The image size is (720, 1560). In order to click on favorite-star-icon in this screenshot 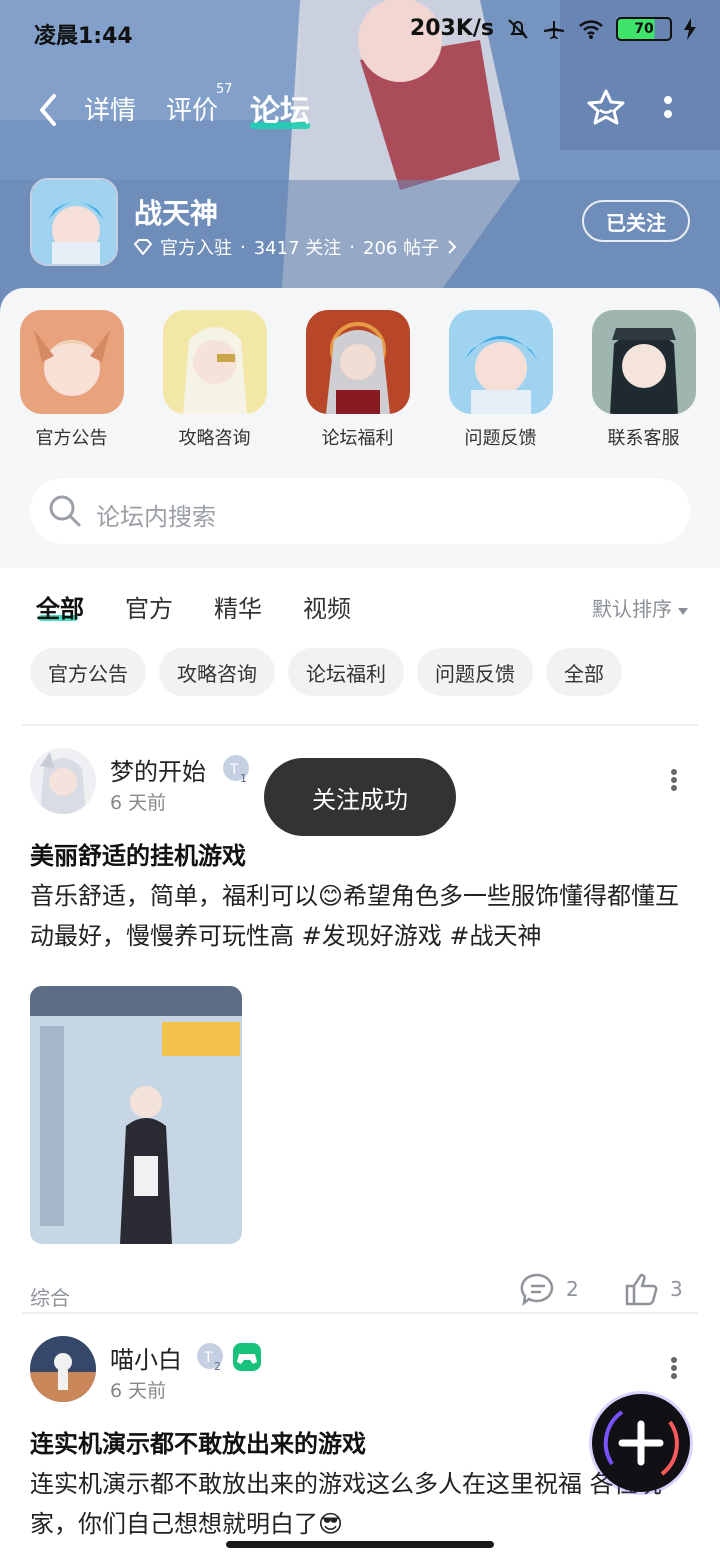, I will do `click(606, 108)`.